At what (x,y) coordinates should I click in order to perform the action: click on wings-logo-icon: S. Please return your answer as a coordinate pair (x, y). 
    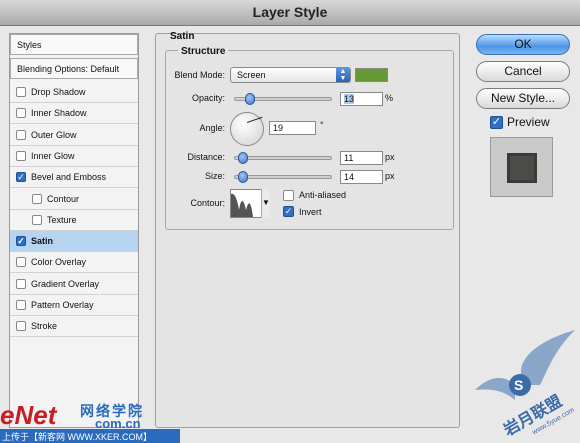
    Looking at the image, I should click on (525, 365).